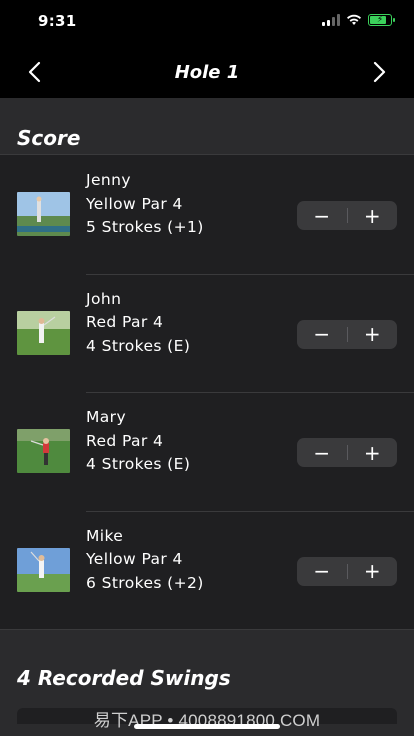 Image resolution: width=414 pixels, height=736 pixels. Describe the element at coordinates (381, 20) in the screenshot. I see `battery-charging-icon: ⚡` at that location.